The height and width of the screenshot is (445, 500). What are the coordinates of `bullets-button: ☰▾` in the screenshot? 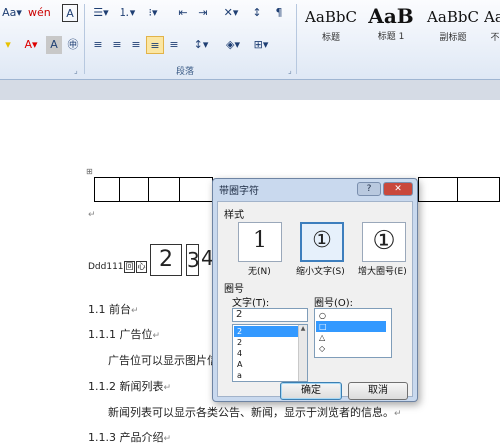 It's located at (101, 13).